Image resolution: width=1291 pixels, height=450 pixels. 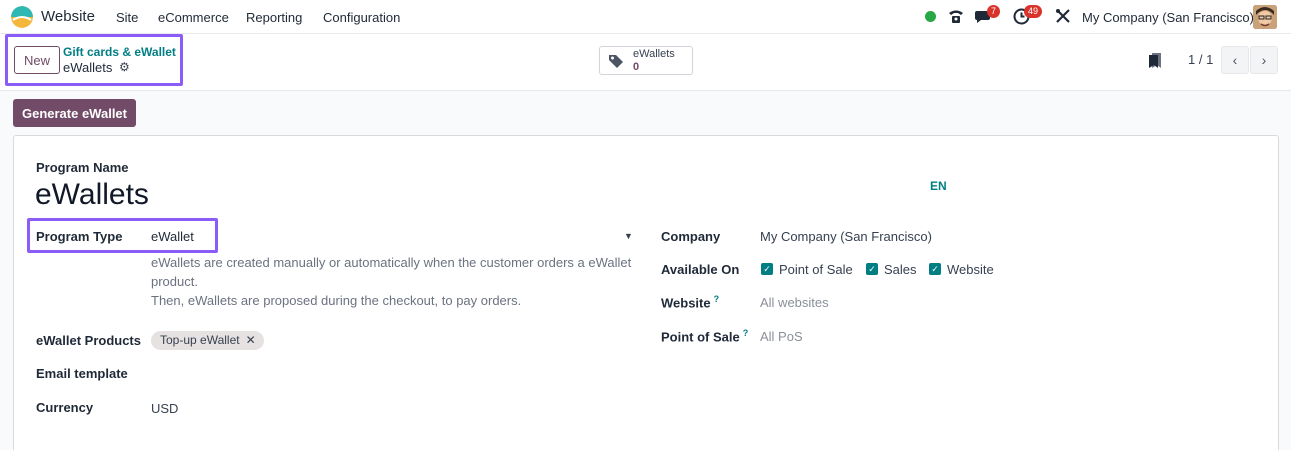 I want to click on website-field: All websites, so click(x=794, y=302).